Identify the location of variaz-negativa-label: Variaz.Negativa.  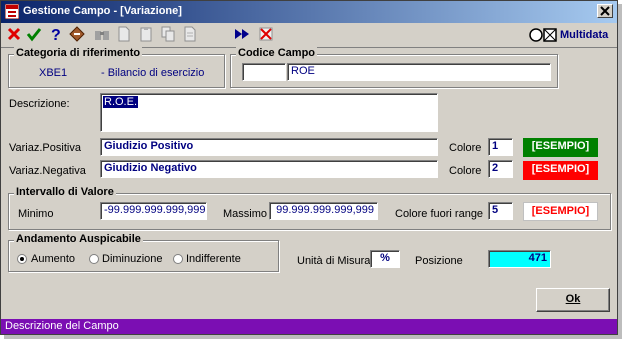
(47, 171).